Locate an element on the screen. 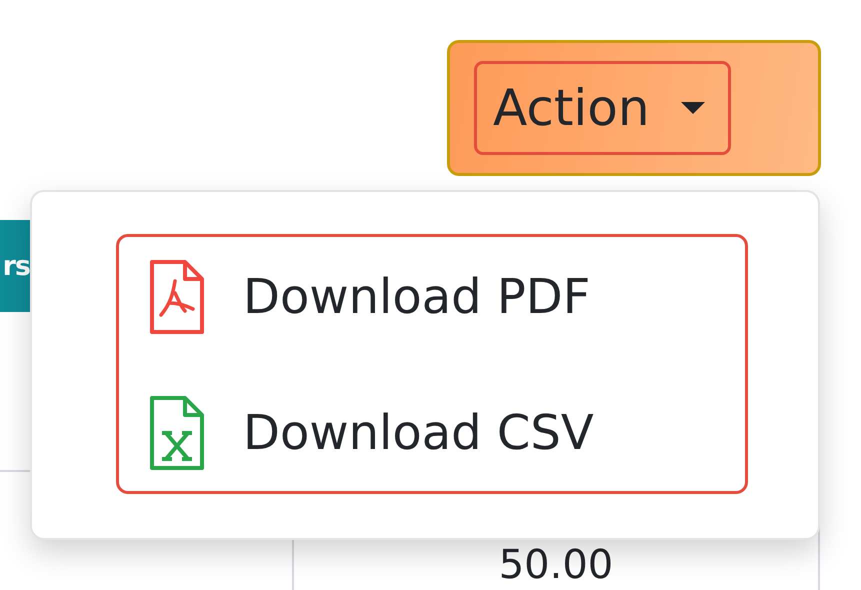 The width and height of the screenshot is (861, 590). table-header-cell: rs is located at coordinates (15, 266).